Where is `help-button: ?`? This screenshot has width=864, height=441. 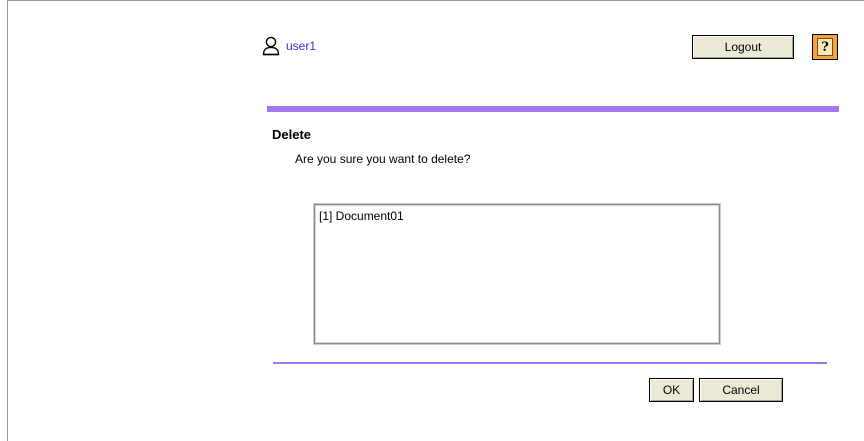
help-button: ? is located at coordinates (825, 47).